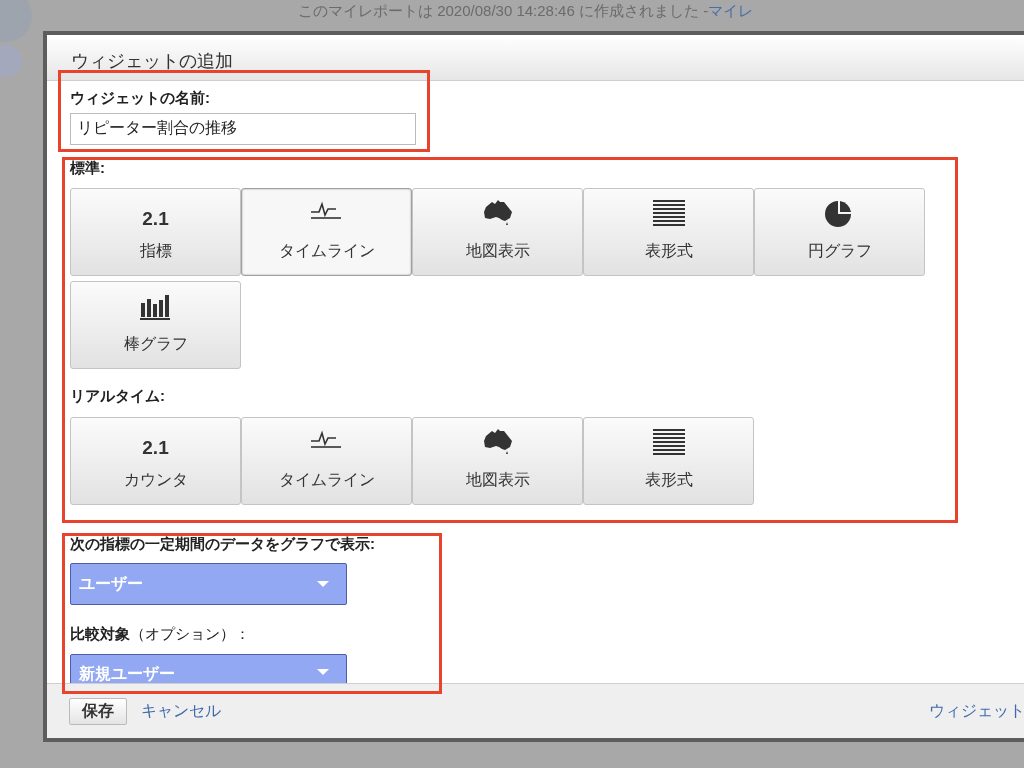  I want to click on widget-type-button: 2.1 カウンタ, so click(155, 460).